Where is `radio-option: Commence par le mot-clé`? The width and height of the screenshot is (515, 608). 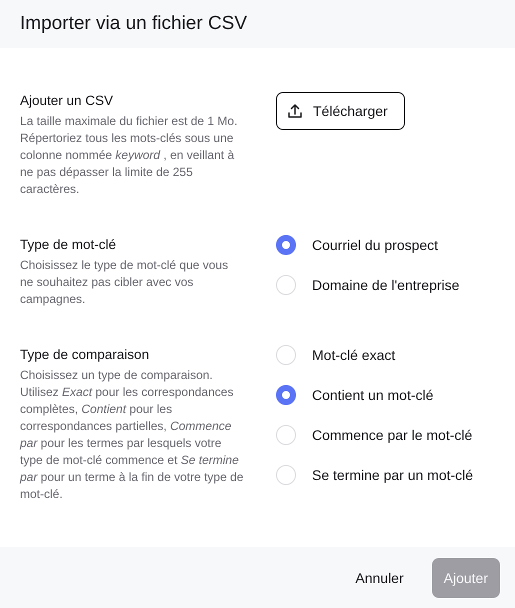 radio-option: Commence par le mot-clé is located at coordinates (375, 435).